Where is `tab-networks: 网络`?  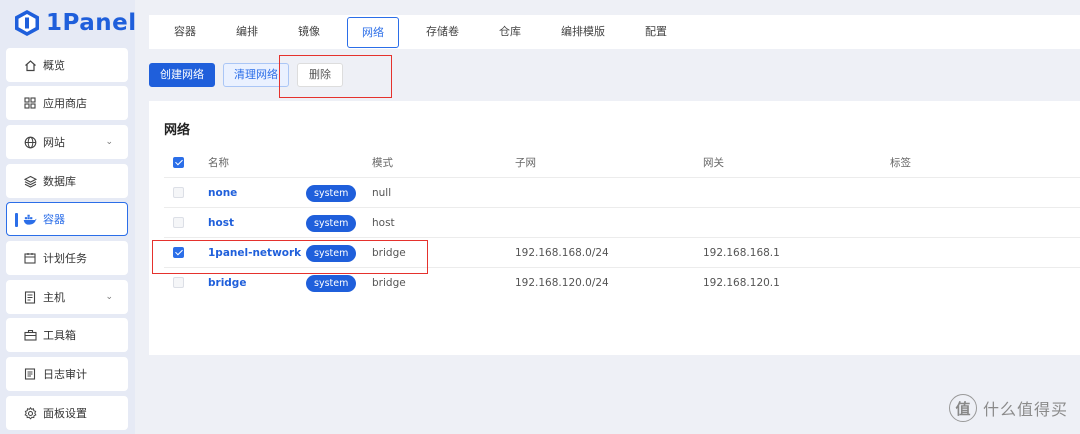 tab-networks: 网络 is located at coordinates (373, 32).